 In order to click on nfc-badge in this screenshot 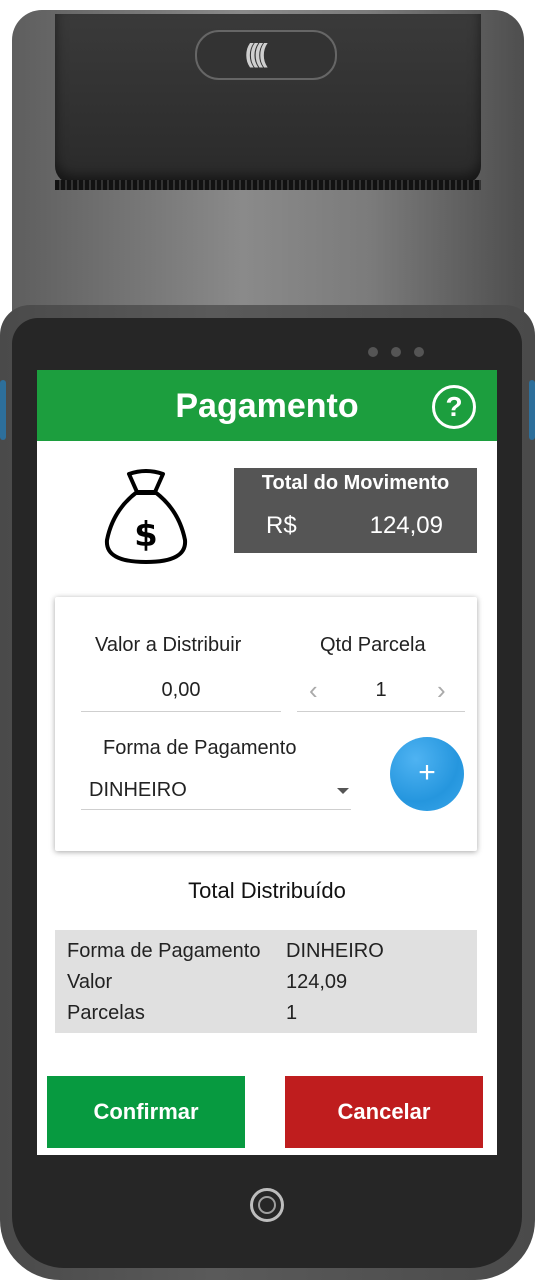, I will do `click(266, 55)`.